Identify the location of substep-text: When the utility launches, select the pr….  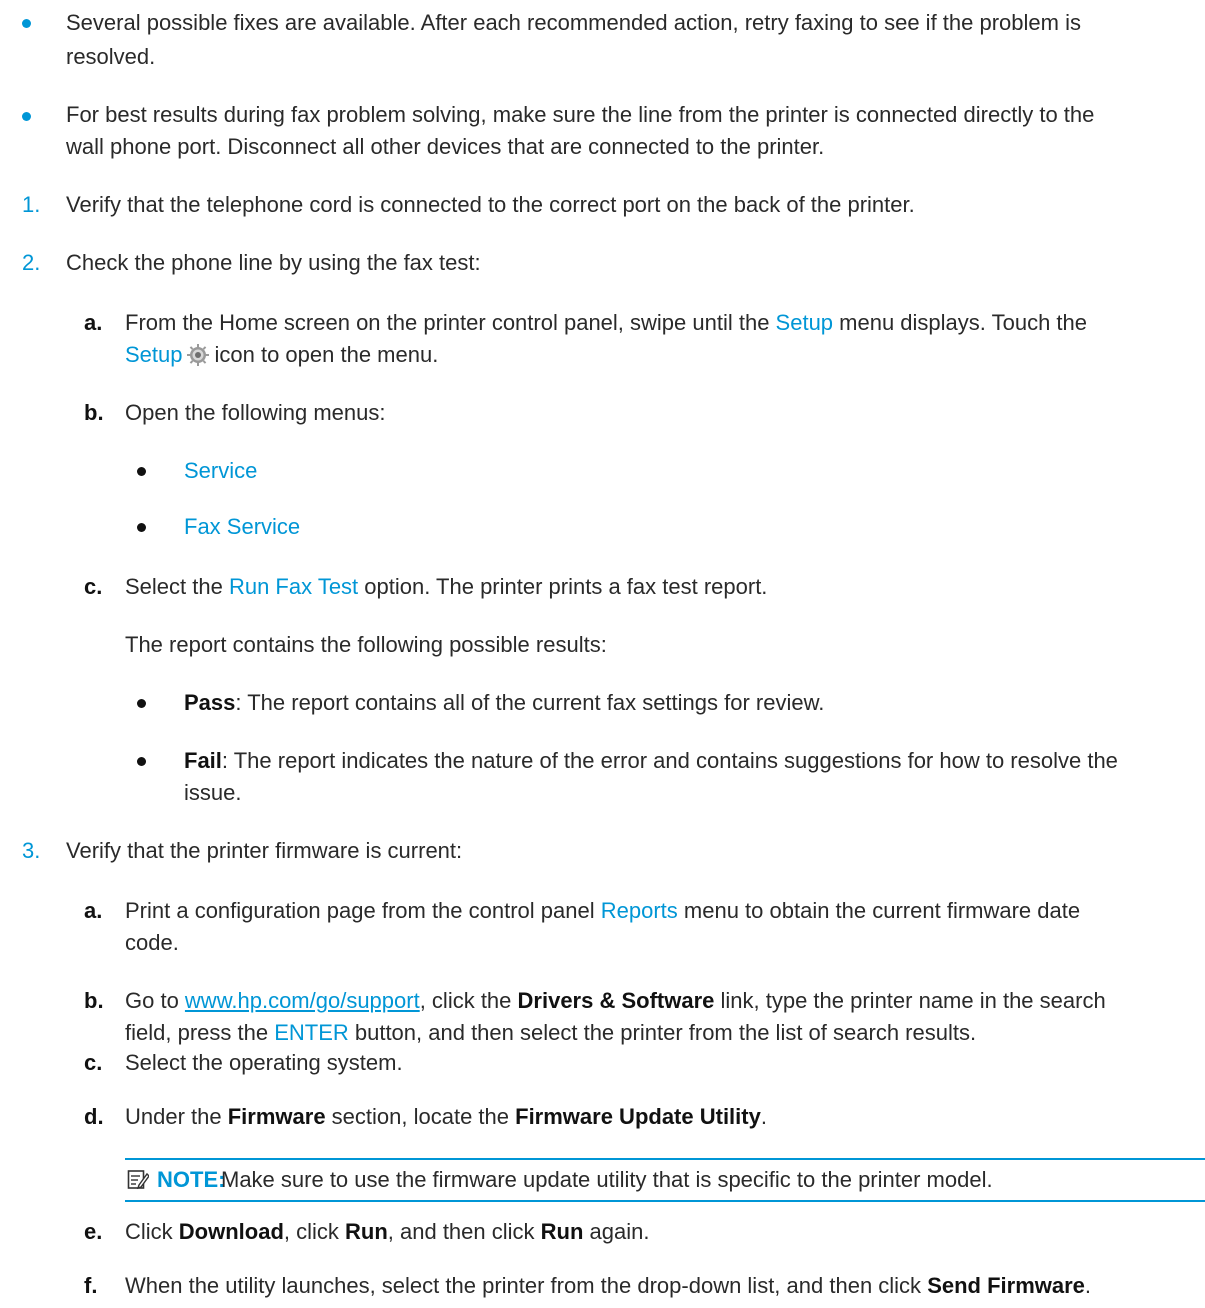
(608, 1285).